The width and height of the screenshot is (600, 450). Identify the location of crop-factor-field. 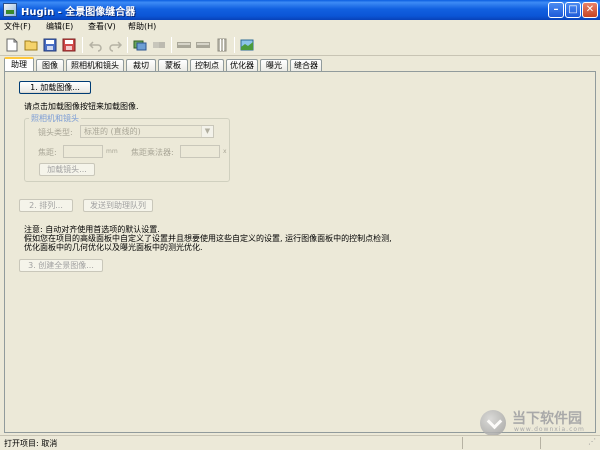
(200, 151).